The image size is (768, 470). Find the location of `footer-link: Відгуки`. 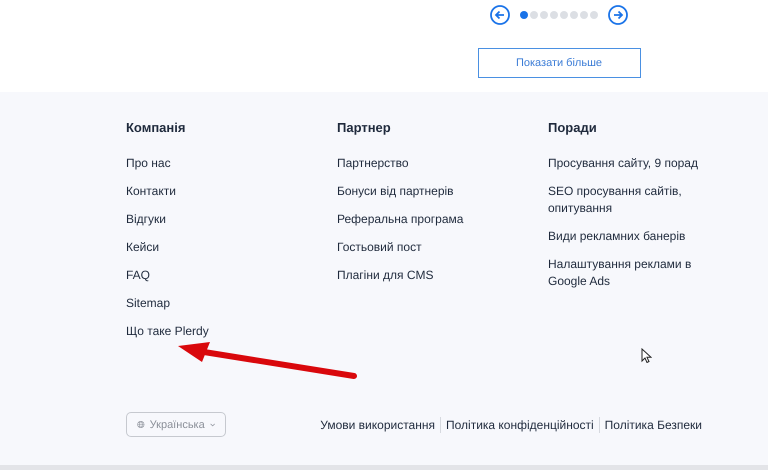

footer-link: Відгуки is located at coordinates (146, 219).